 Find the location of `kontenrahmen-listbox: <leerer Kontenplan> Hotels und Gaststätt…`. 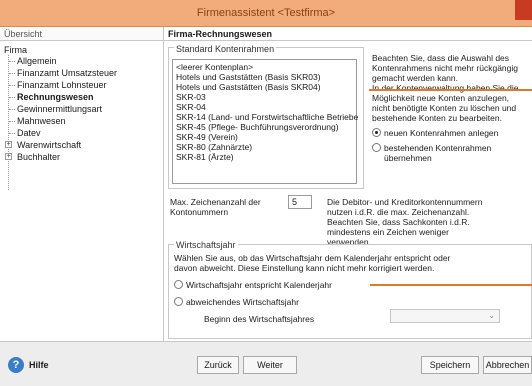

kontenrahmen-listbox: <leerer Kontenplan> Hotels und Gaststätt… is located at coordinates (265, 121).